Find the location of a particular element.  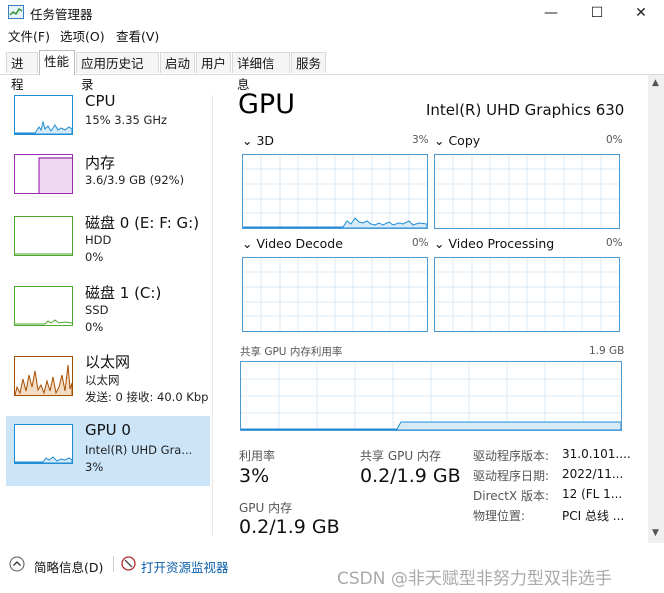

sidebar-item-disk1: 磁盘 1 (C:) SSD 0% is located at coordinates (108, 313).